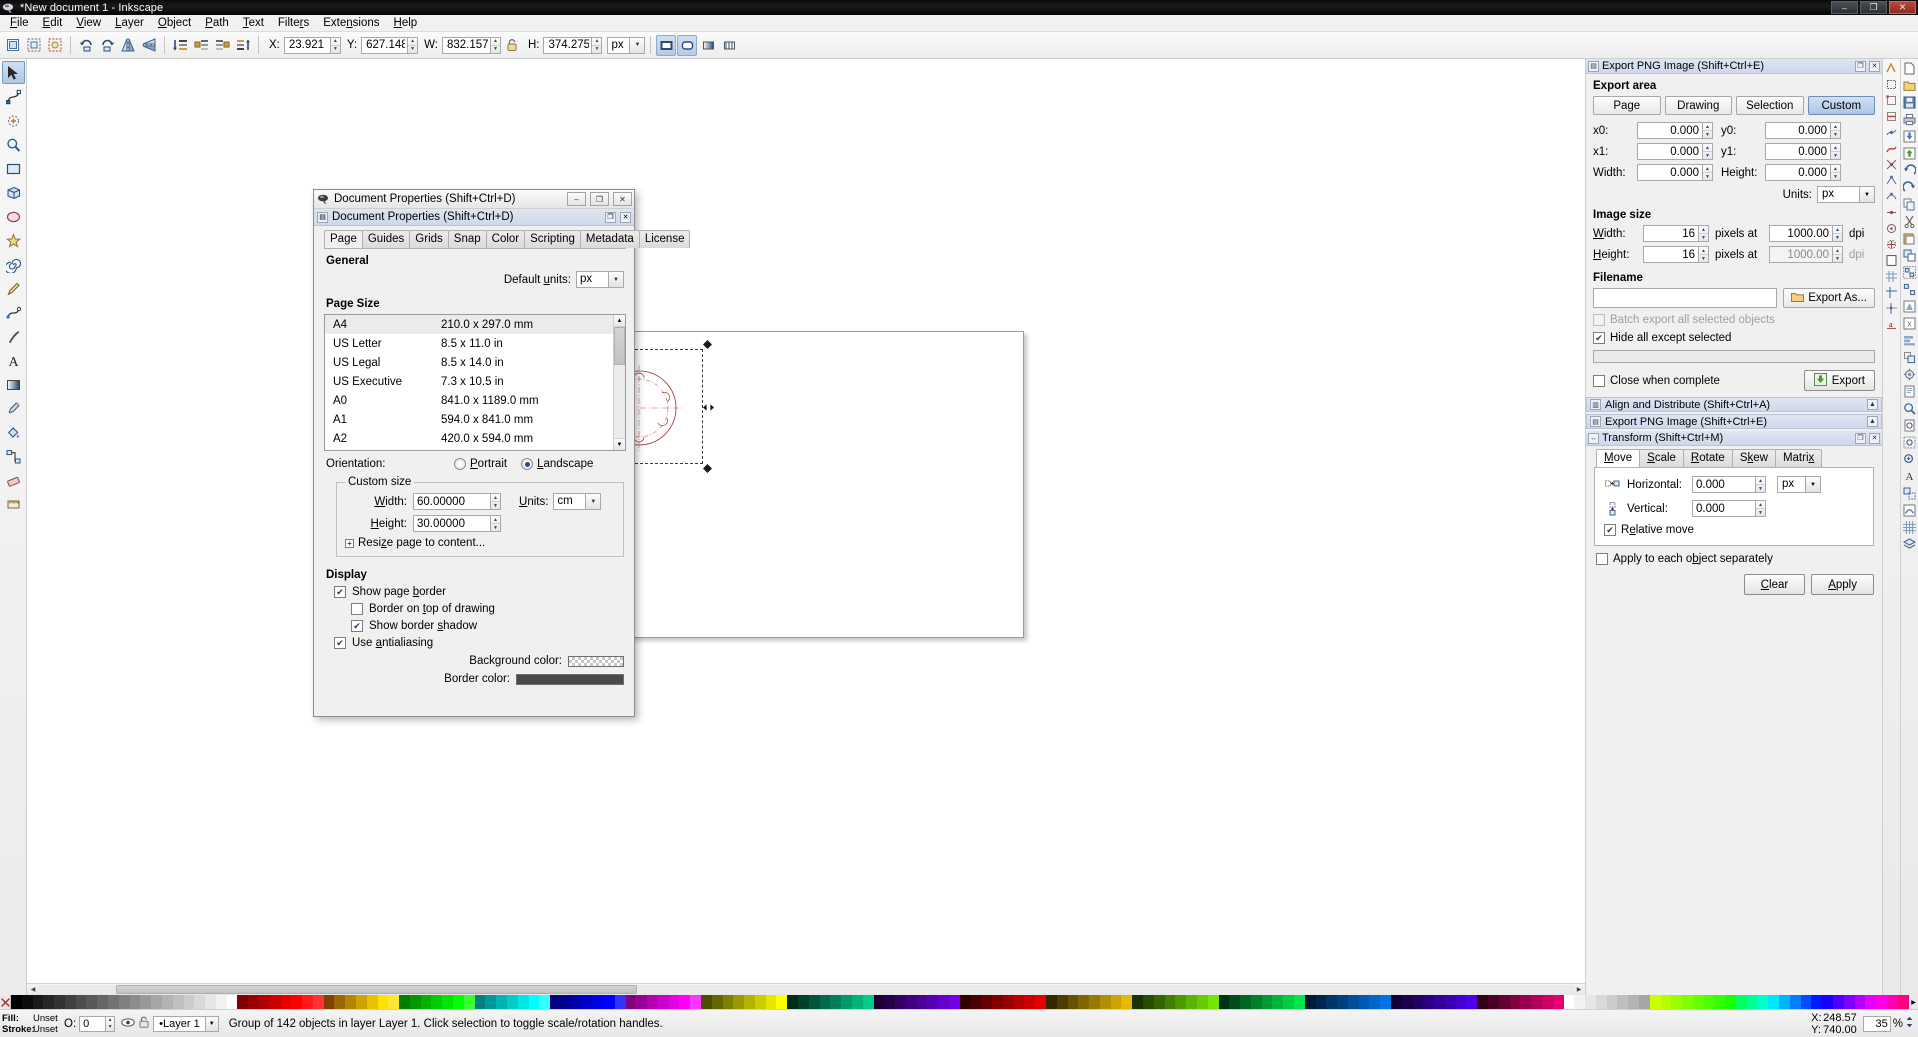 The width and height of the screenshot is (1918, 1037). Describe the element at coordinates (1610, 530) in the screenshot. I see `checkbox-relative-move` at that location.